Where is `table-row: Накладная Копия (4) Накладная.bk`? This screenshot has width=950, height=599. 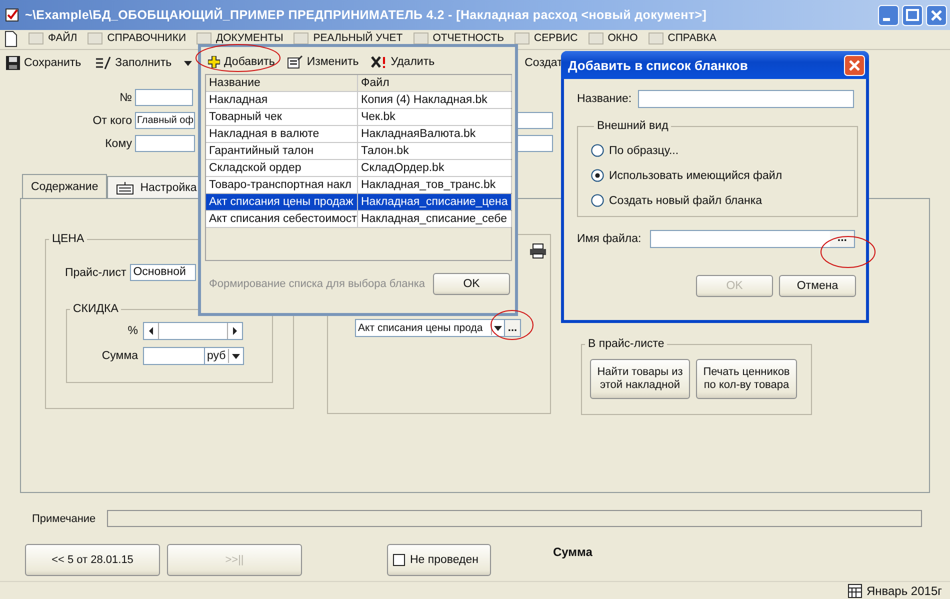
table-row: Накладная Копия (4) Накладная.bk is located at coordinates (358, 100).